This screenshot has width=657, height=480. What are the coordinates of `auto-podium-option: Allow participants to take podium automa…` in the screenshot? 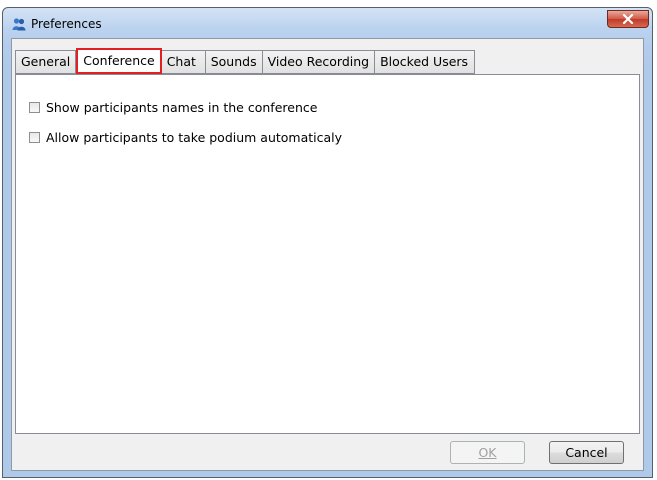 It's located at (185, 137).